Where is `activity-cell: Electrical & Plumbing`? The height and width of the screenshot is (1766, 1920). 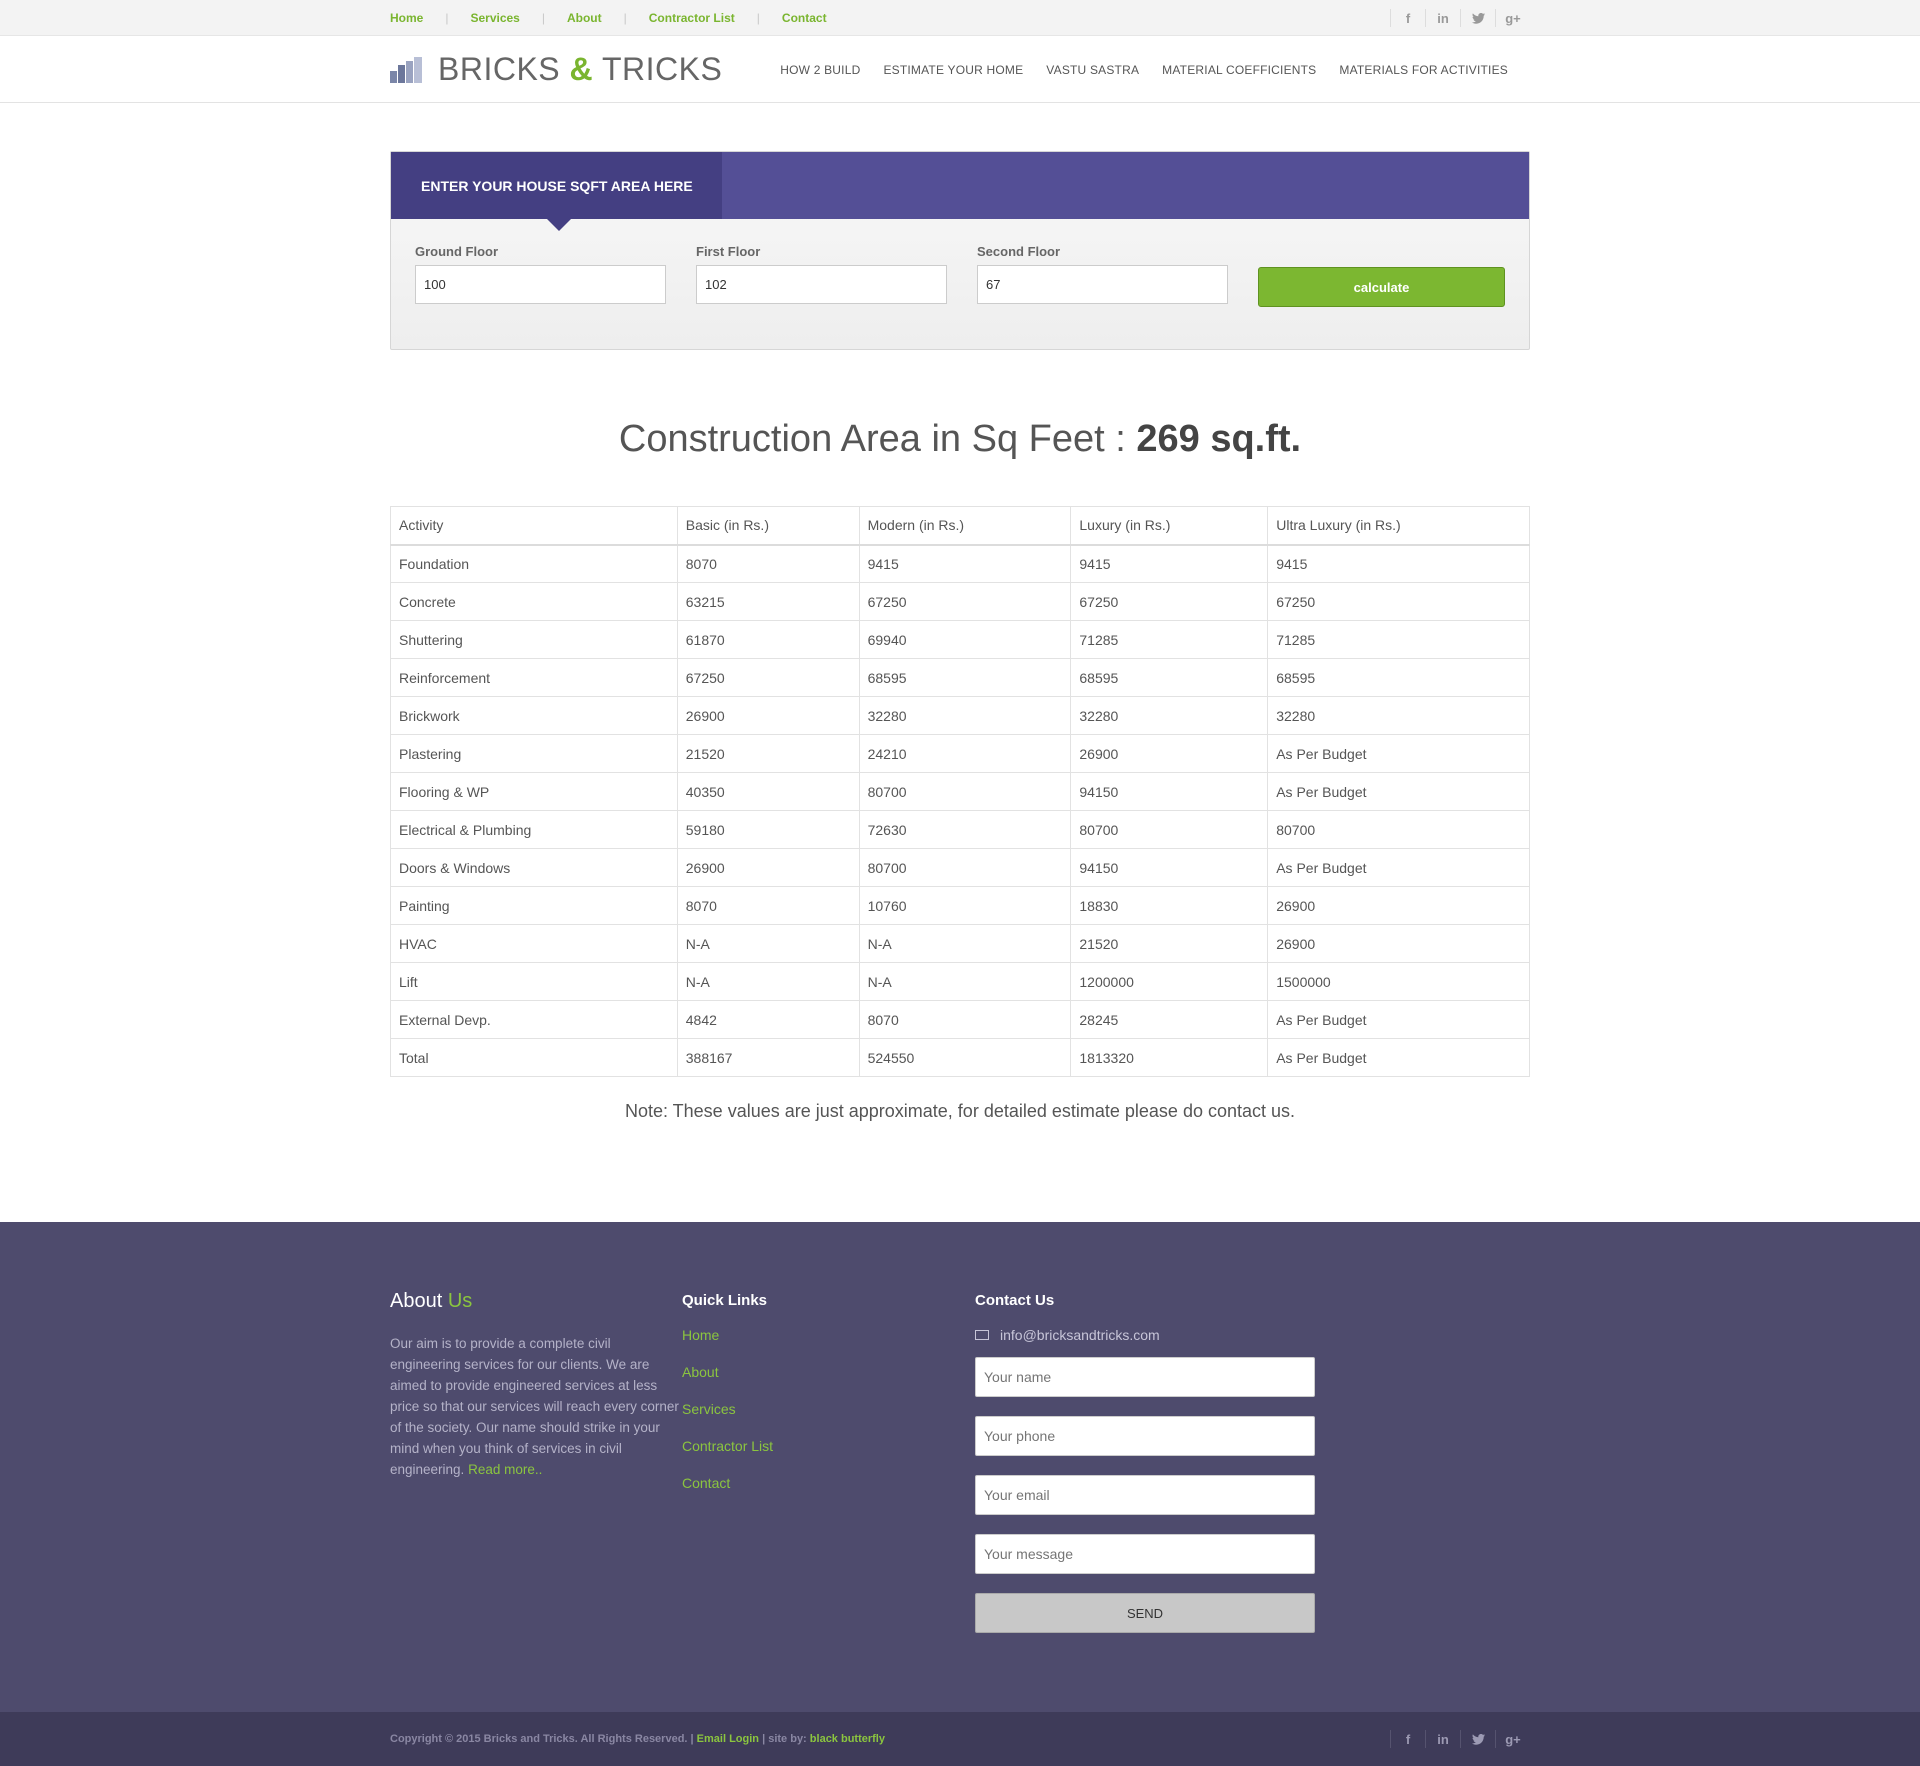
activity-cell: Electrical & Plumbing is located at coordinates (534, 829).